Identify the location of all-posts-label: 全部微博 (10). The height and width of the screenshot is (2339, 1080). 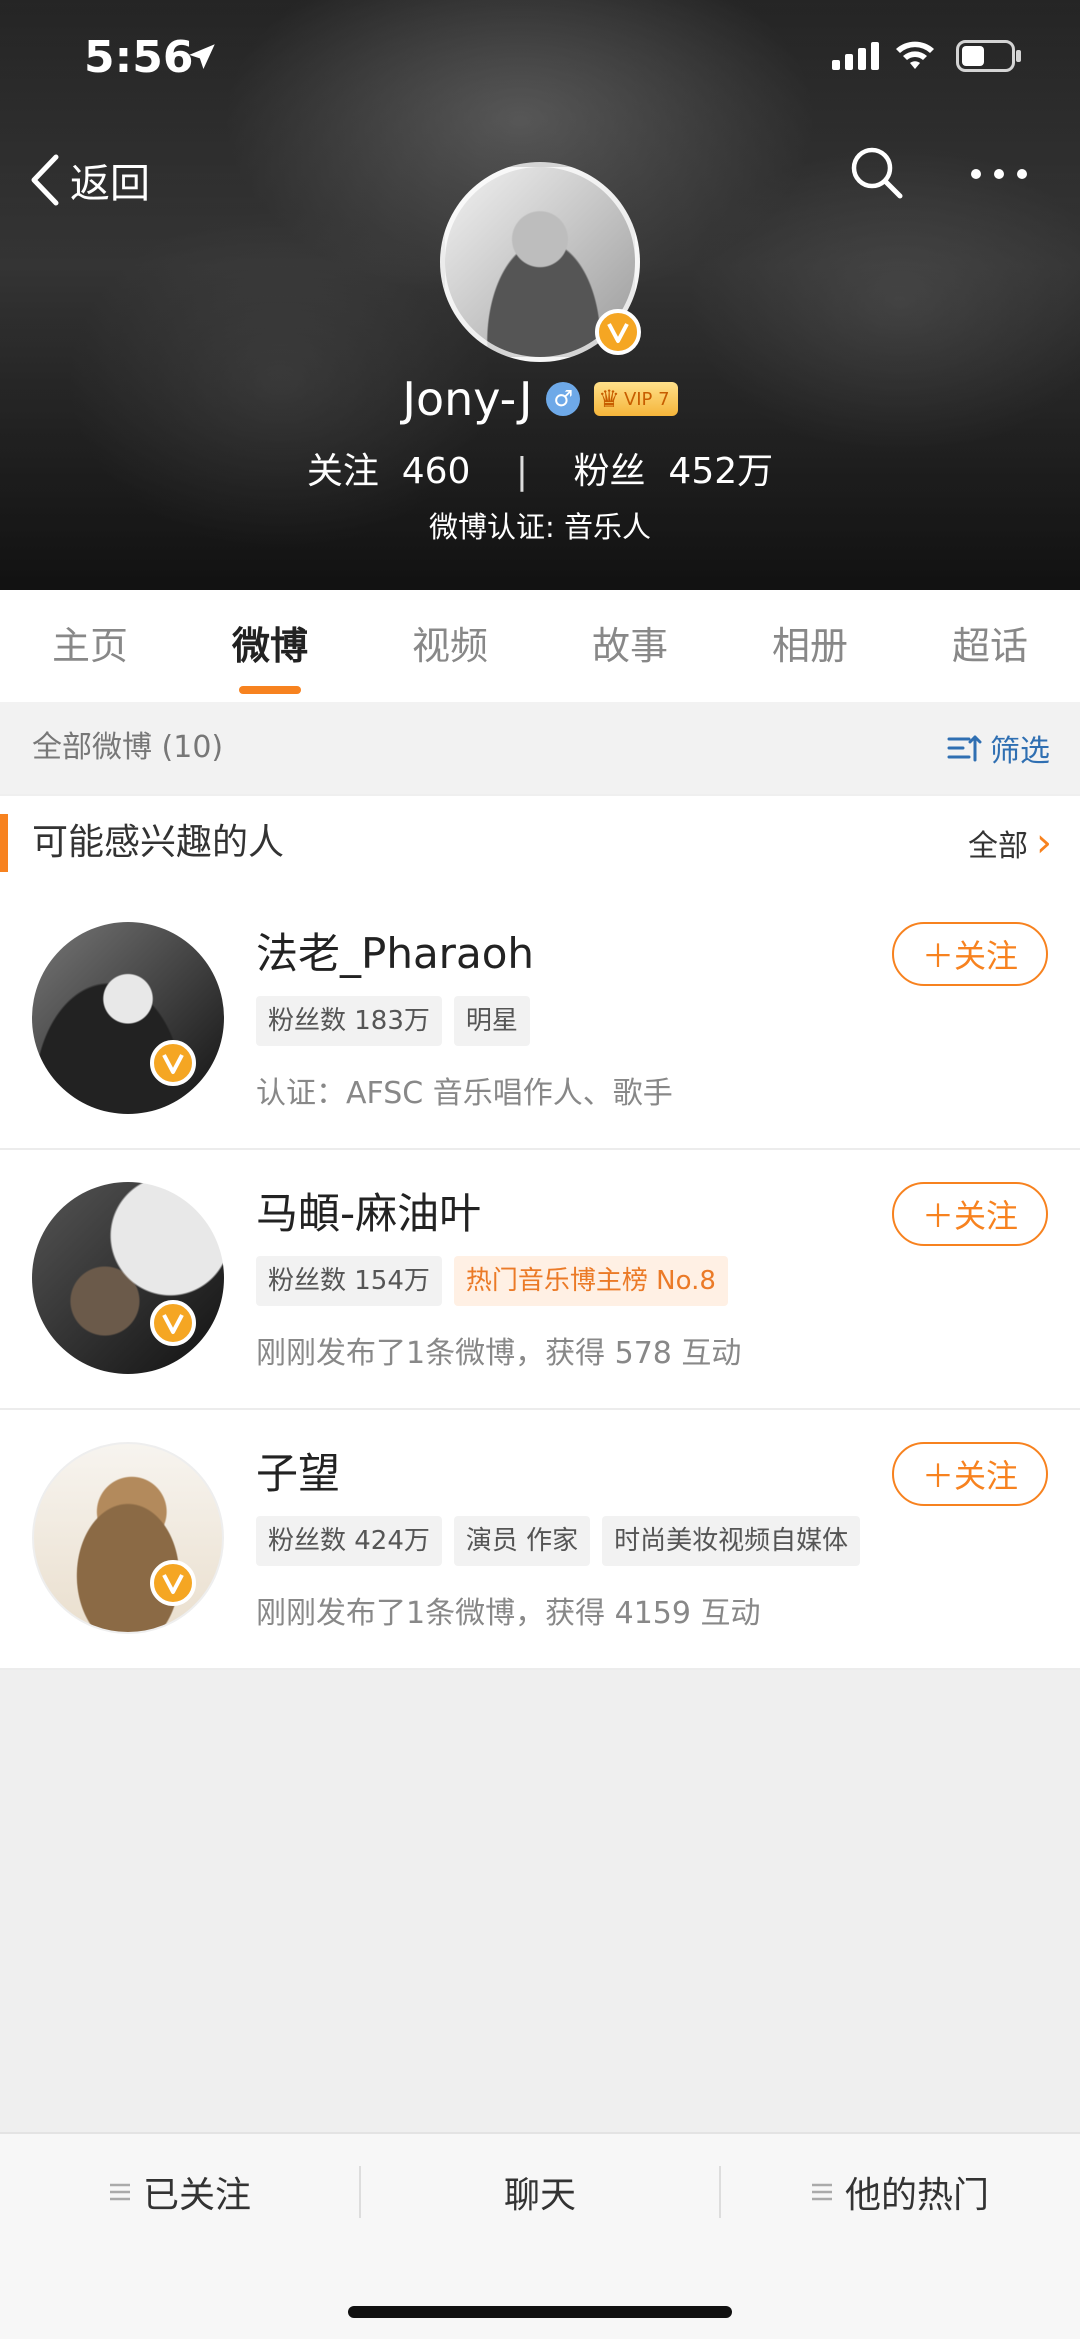
(127, 748).